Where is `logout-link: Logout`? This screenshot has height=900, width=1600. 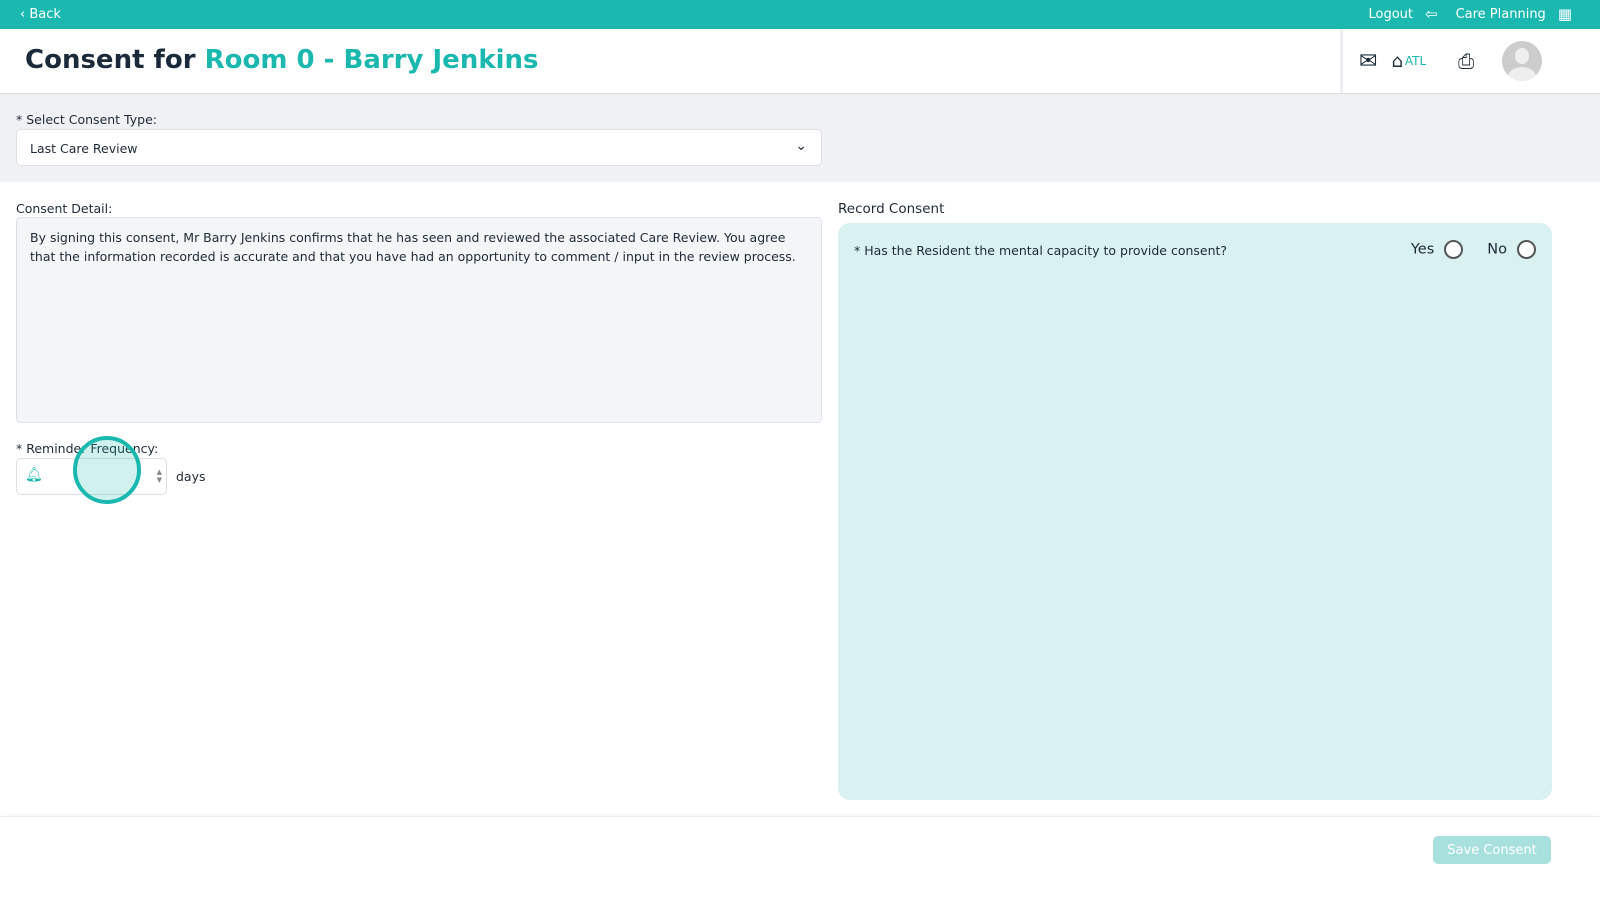
logout-link: Logout is located at coordinates (1390, 14).